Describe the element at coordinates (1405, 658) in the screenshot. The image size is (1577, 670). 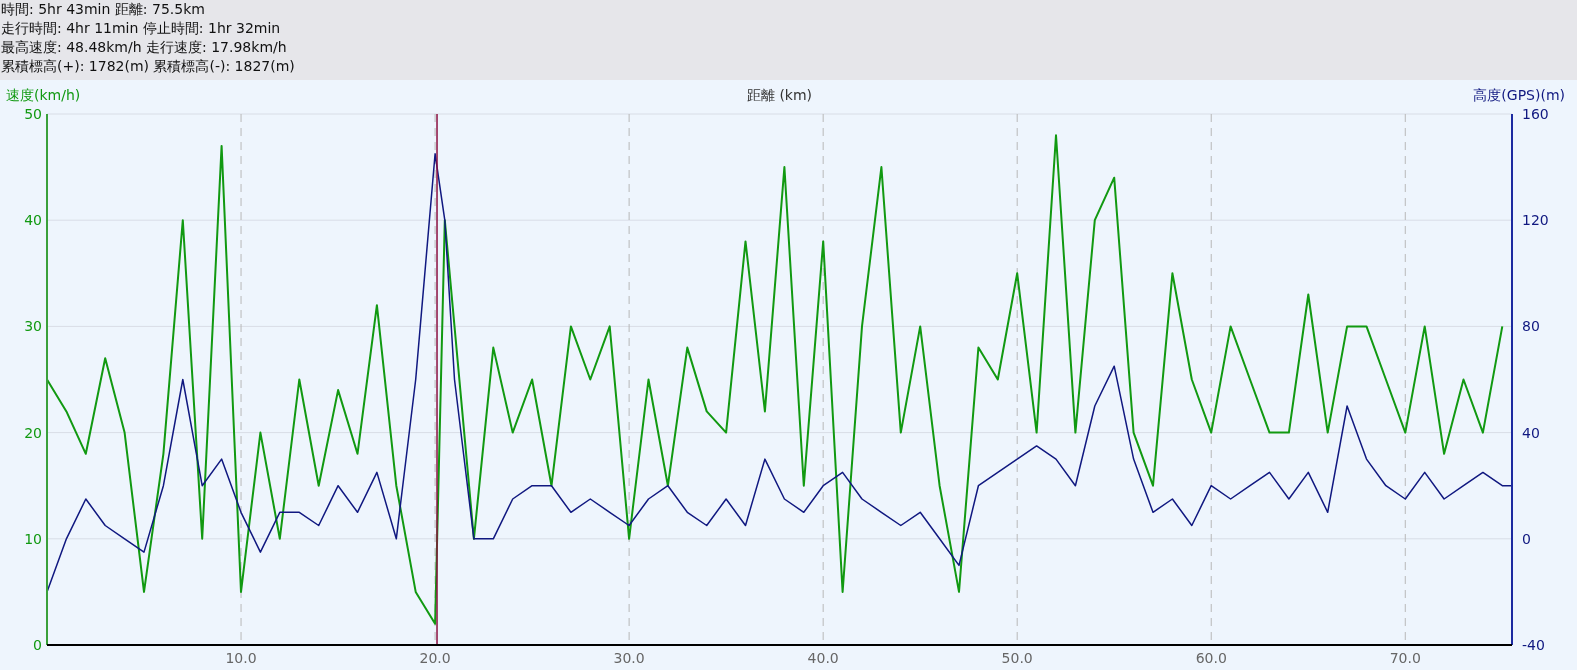
I see `tick-label: 70.0` at that location.